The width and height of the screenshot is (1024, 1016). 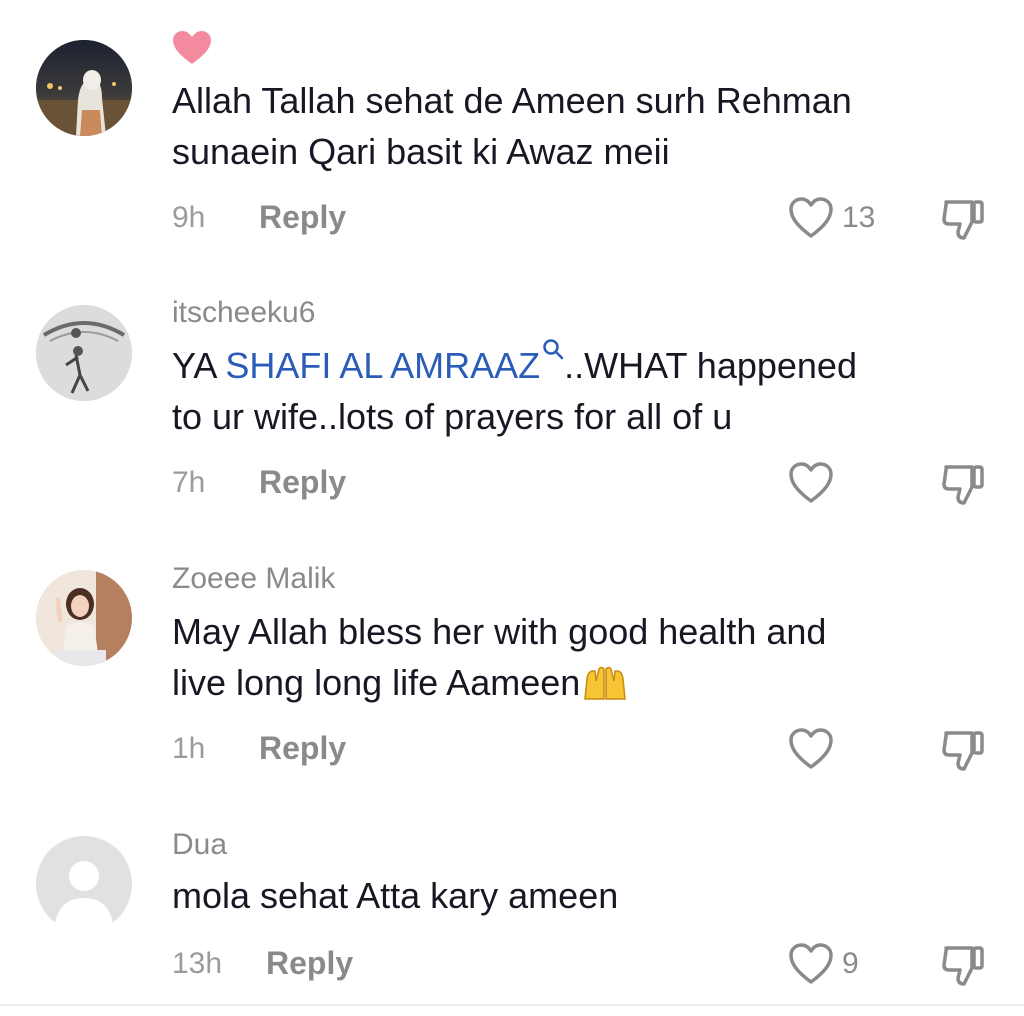 What do you see at coordinates (376, 682) in the screenshot?
I see `comment-text-line-part: live long long life Aameen` at bounding box center [376, 682].